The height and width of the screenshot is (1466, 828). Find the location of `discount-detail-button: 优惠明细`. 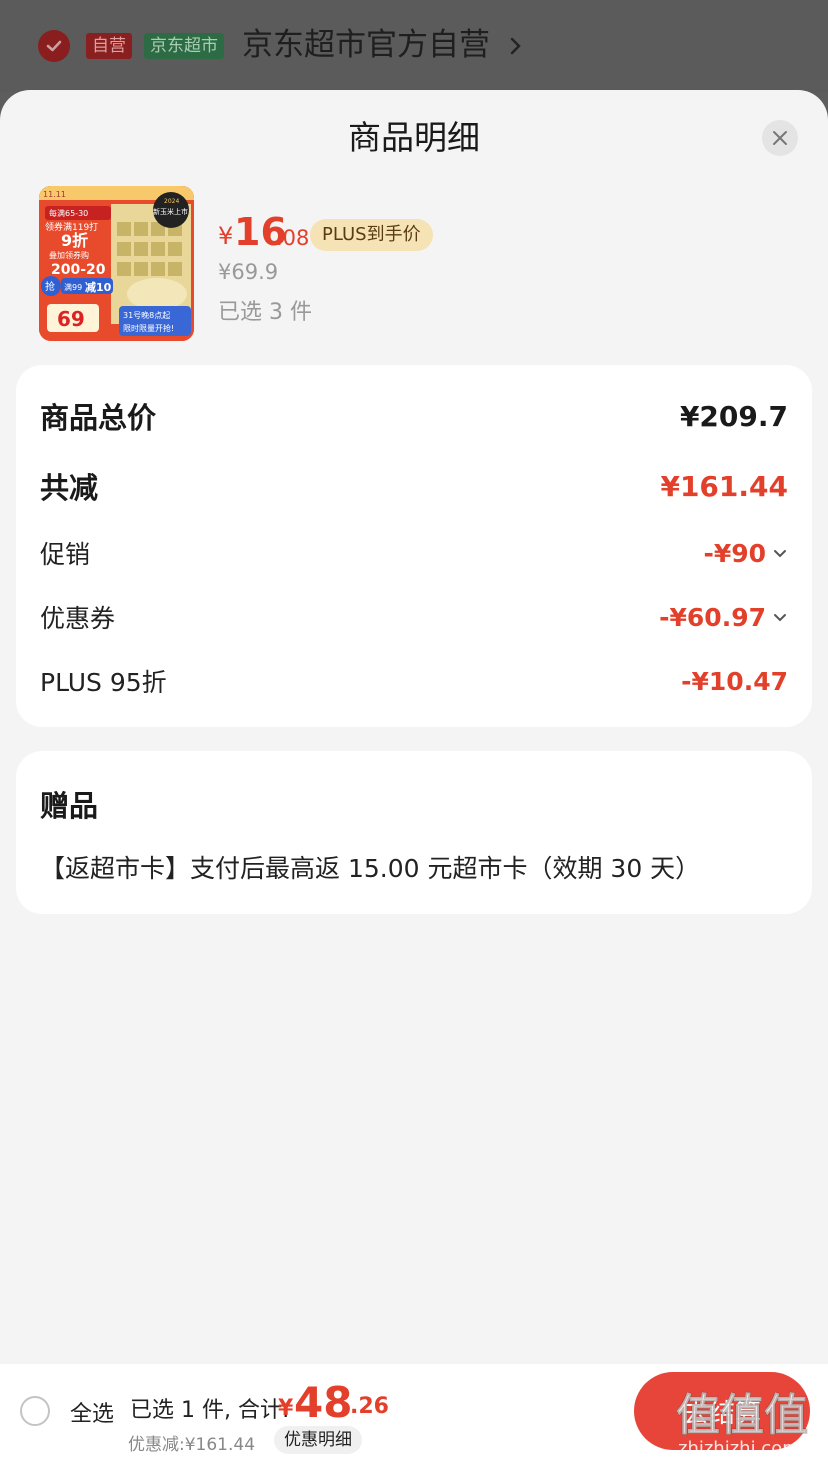

discount-detail-button: 优惠明细 is located at coordinates (318, 1440).